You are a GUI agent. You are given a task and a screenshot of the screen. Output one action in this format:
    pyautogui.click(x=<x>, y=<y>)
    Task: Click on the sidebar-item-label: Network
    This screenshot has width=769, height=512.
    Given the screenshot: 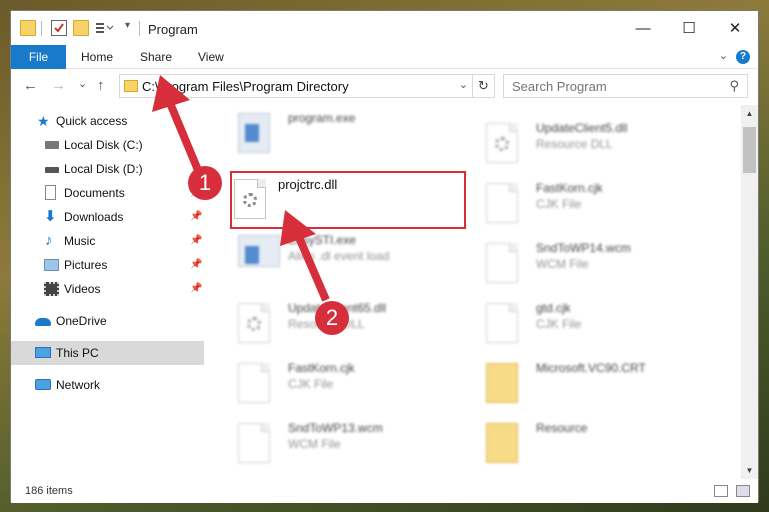 What is the action you would take?
    pyautogui.click(x=78, y=385)
    